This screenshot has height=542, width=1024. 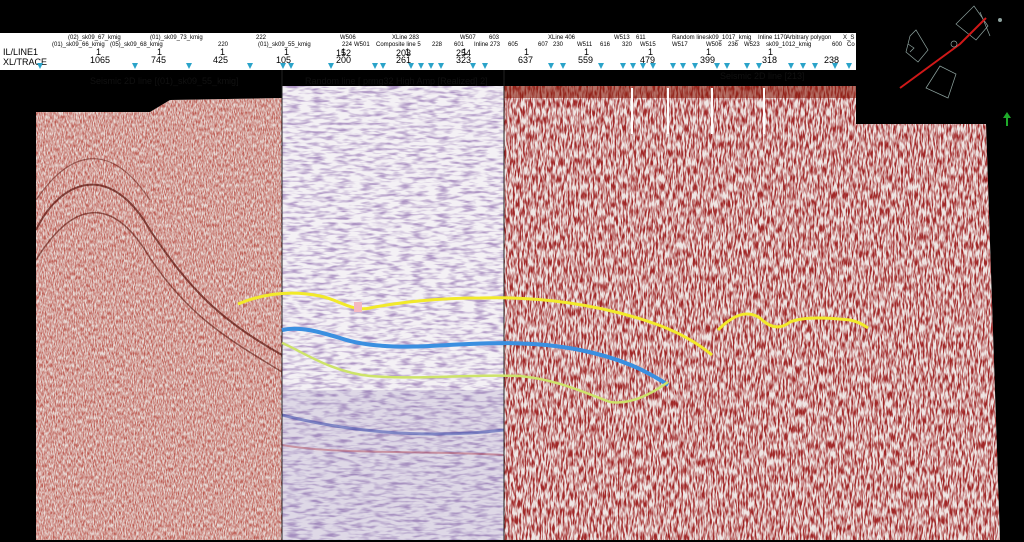 What do you see at coordinates (16, 280) in the screenshot?
I see `depth-tick: -1250` at bounding box center [16, 280].